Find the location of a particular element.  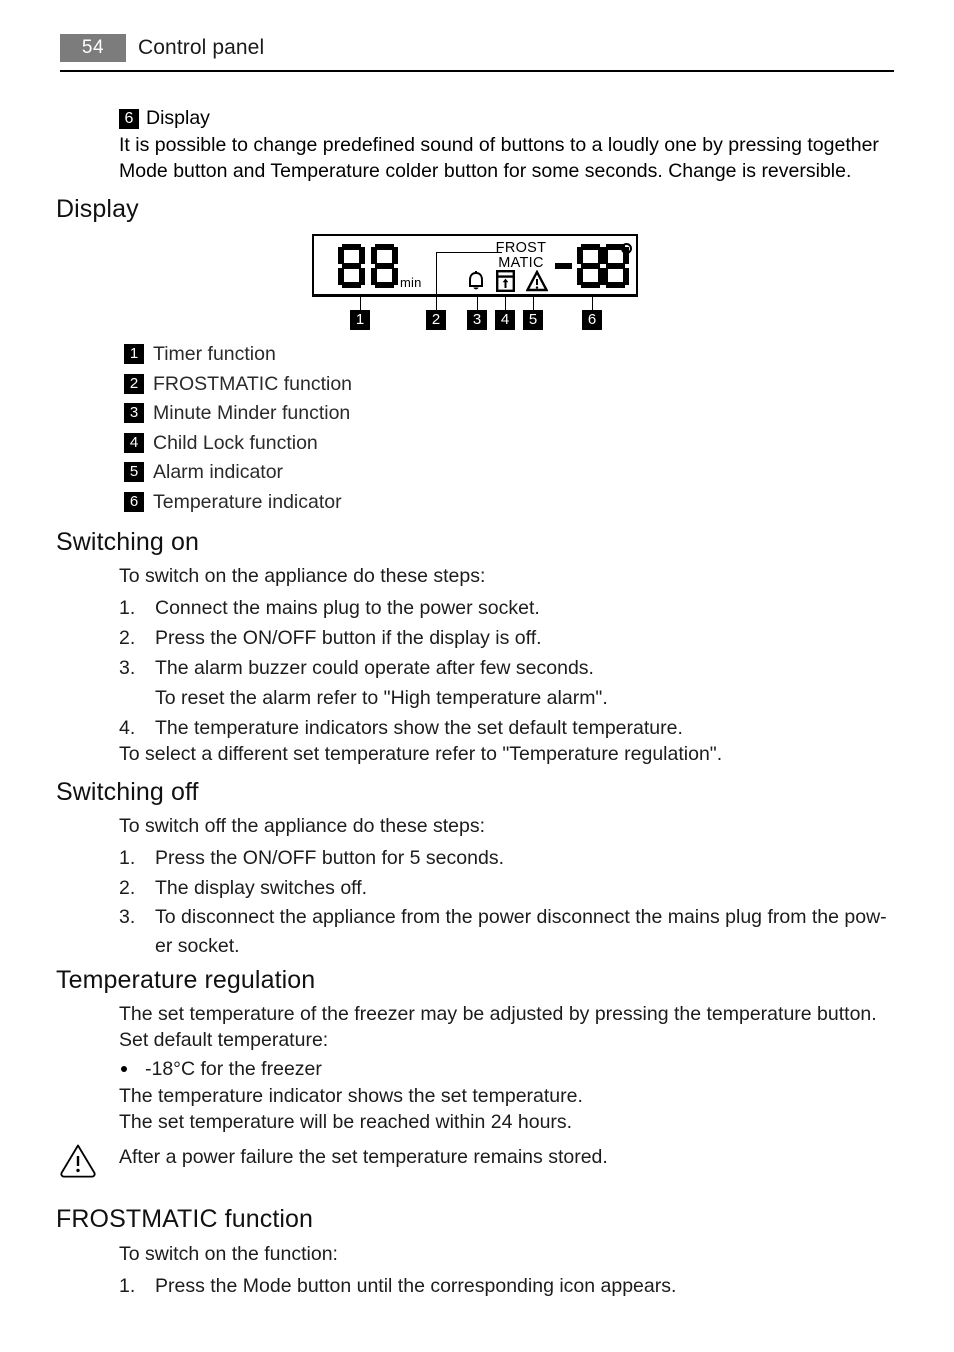

legend-item-6: 6 Temperature indicator is located at coordinates (238, 504).